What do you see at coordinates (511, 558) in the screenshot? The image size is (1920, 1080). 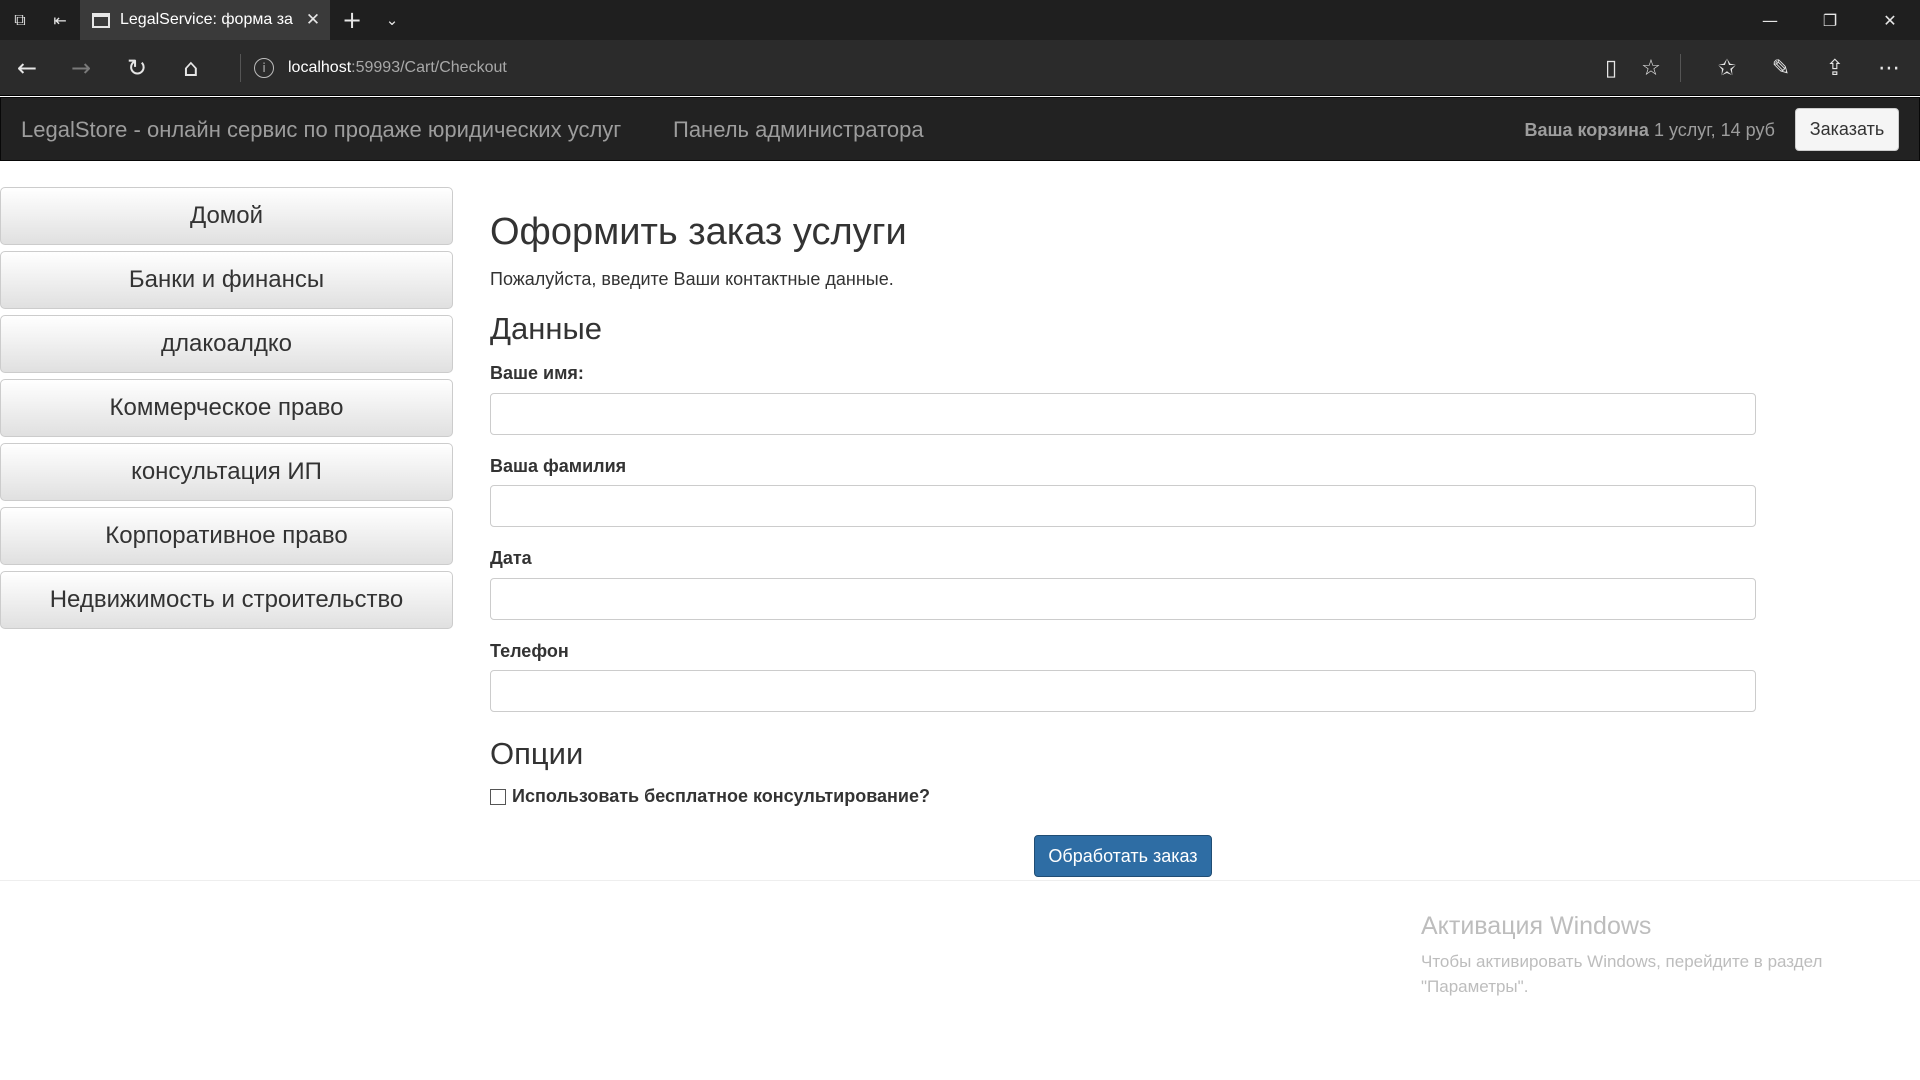 I see `date-label: Дата` at bounding box center [511, 558].